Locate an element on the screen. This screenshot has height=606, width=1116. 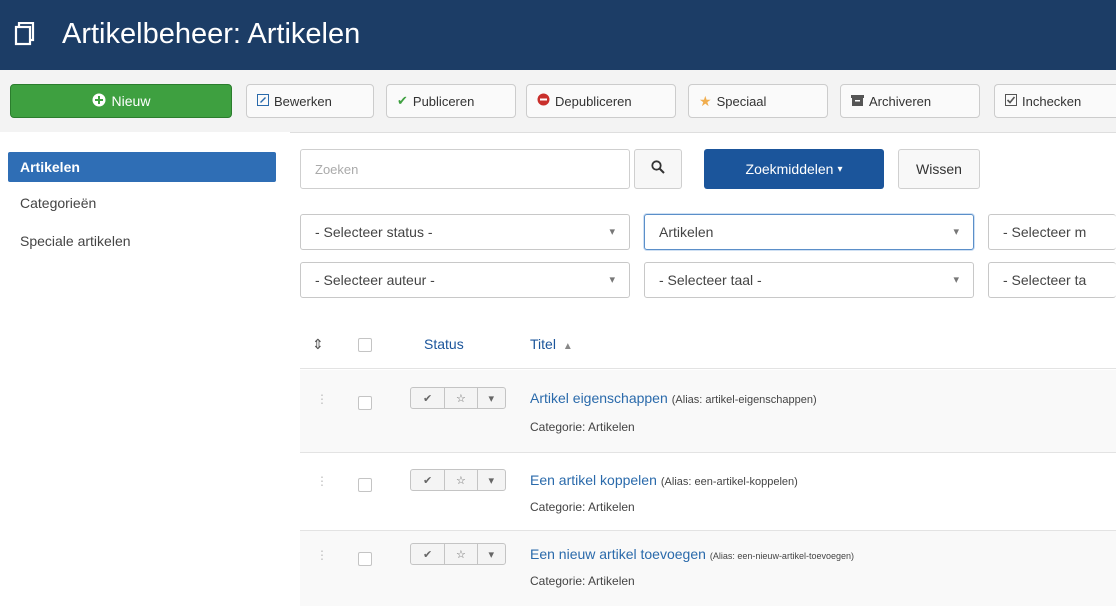
max-levels-filter-select: - Selecteer m is located at coordinates (1052, 232).